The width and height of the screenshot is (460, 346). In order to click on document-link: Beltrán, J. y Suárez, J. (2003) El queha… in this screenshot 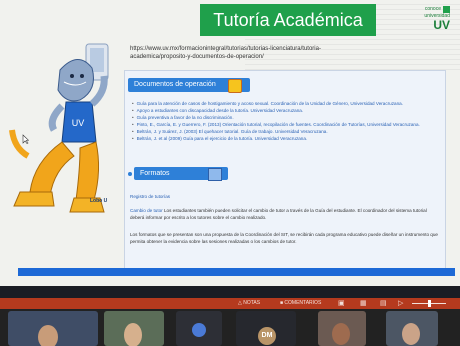, I will do `click(282, 131)`.